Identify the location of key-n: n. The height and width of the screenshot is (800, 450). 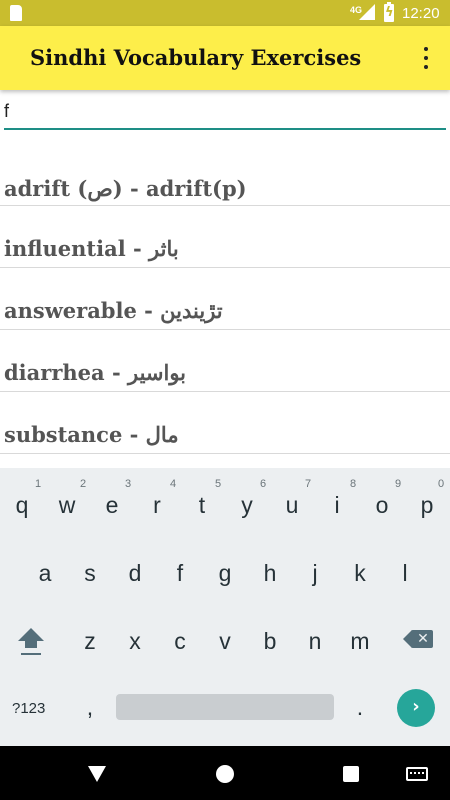
(315, 641).